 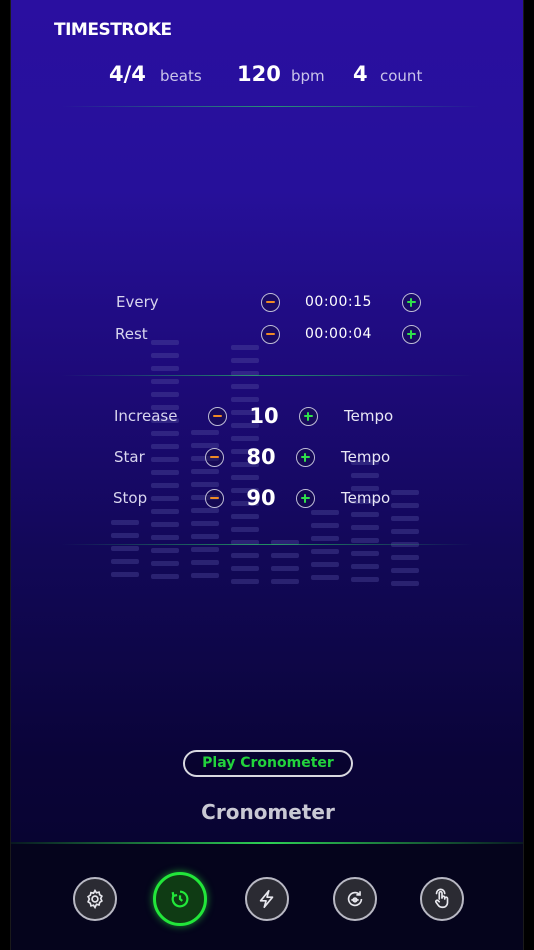 I want to click on mode-title: Cronometer, so click(x=268, y=812).